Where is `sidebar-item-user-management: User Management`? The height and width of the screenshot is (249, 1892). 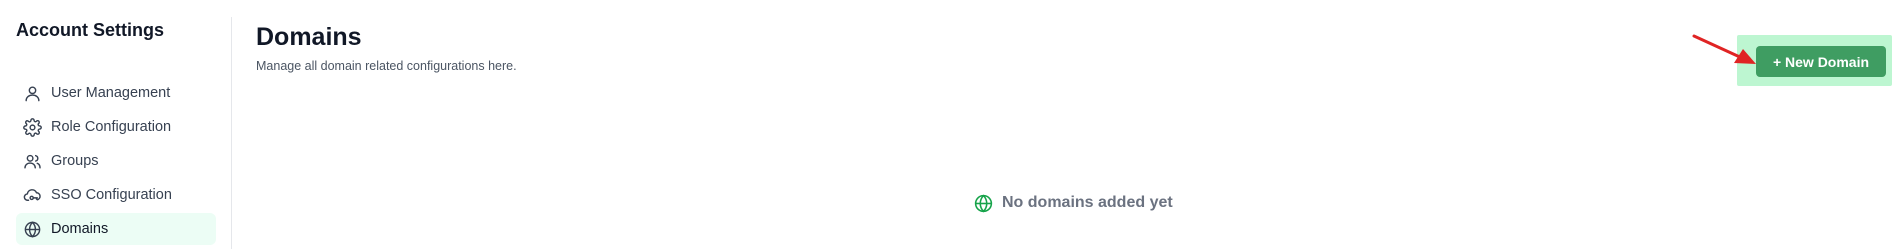 sidebar-item-user-management: User Management is located at coordinates (116, 93).